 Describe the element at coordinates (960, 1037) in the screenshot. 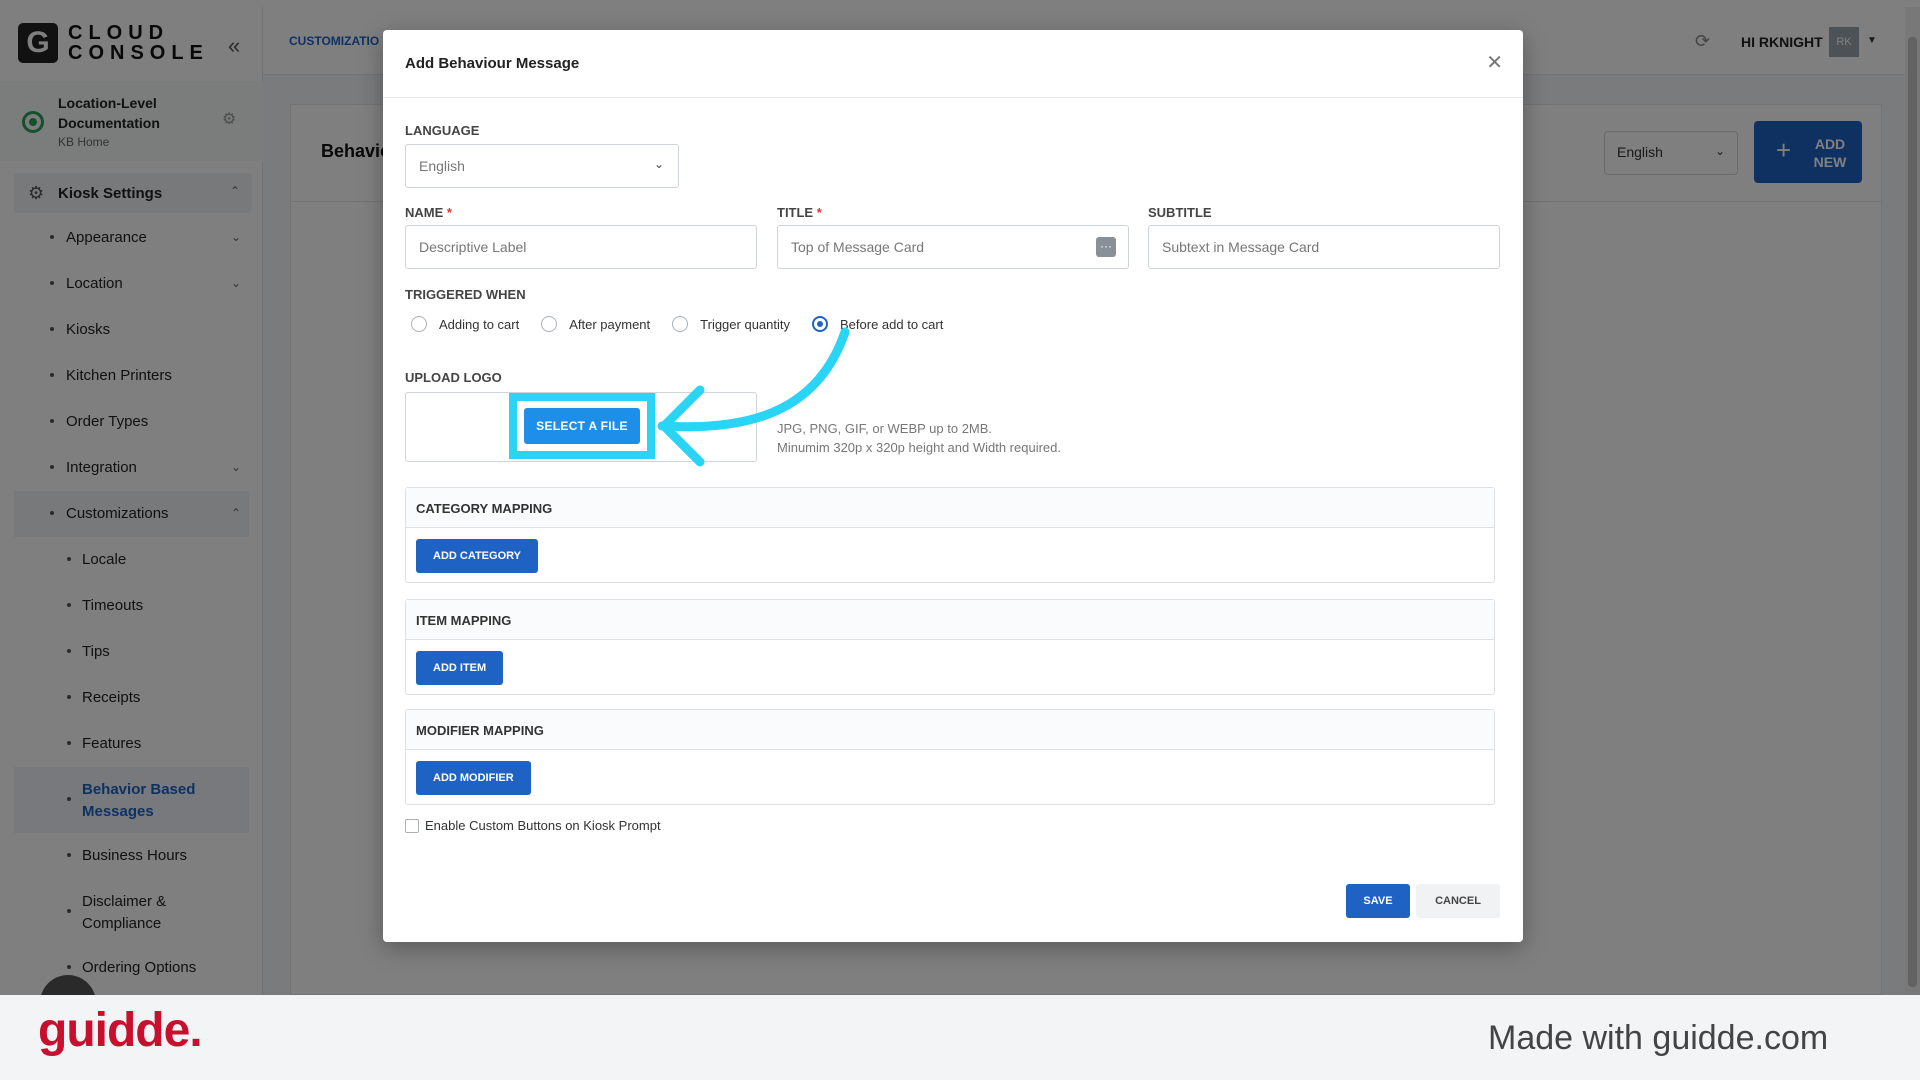

I see `footer: guidde. Made with guidde.com` at that location.